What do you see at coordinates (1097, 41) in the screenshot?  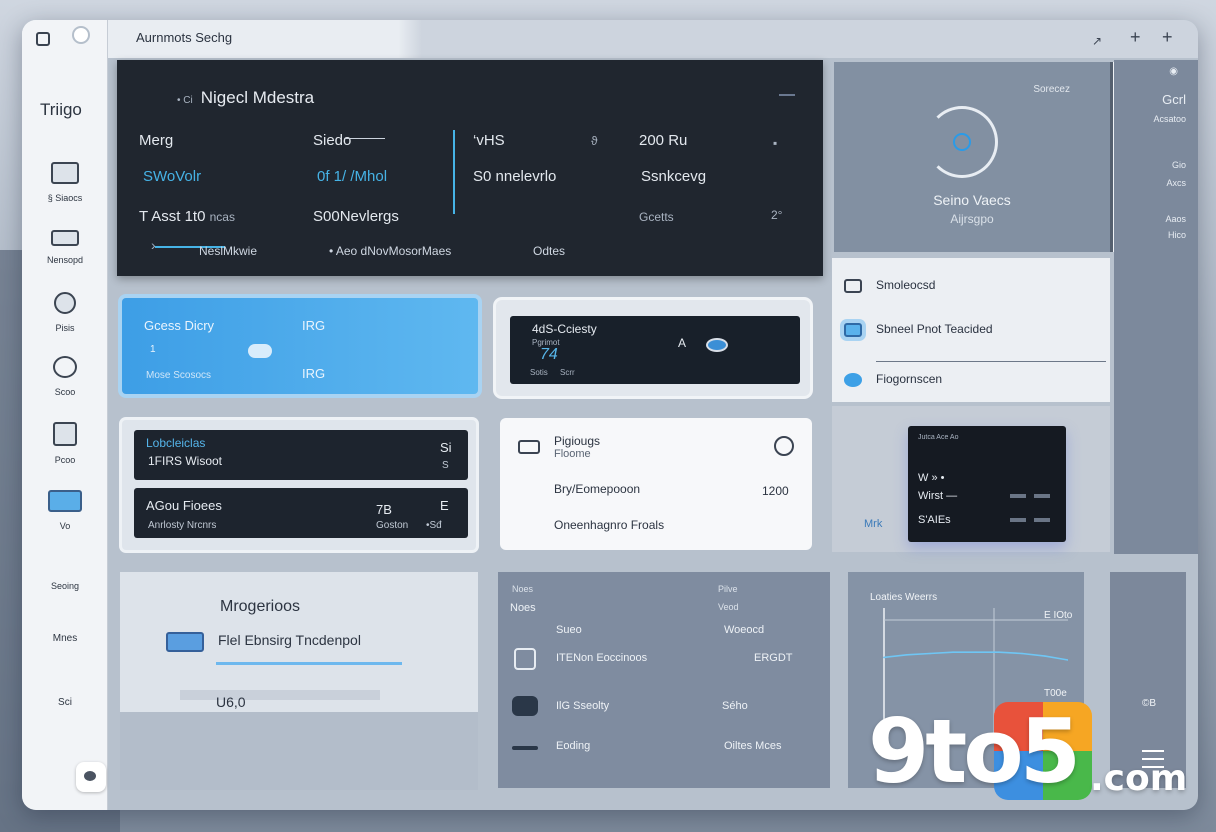 I see `share-icon: ↗` at bounding box center [1097, 41].